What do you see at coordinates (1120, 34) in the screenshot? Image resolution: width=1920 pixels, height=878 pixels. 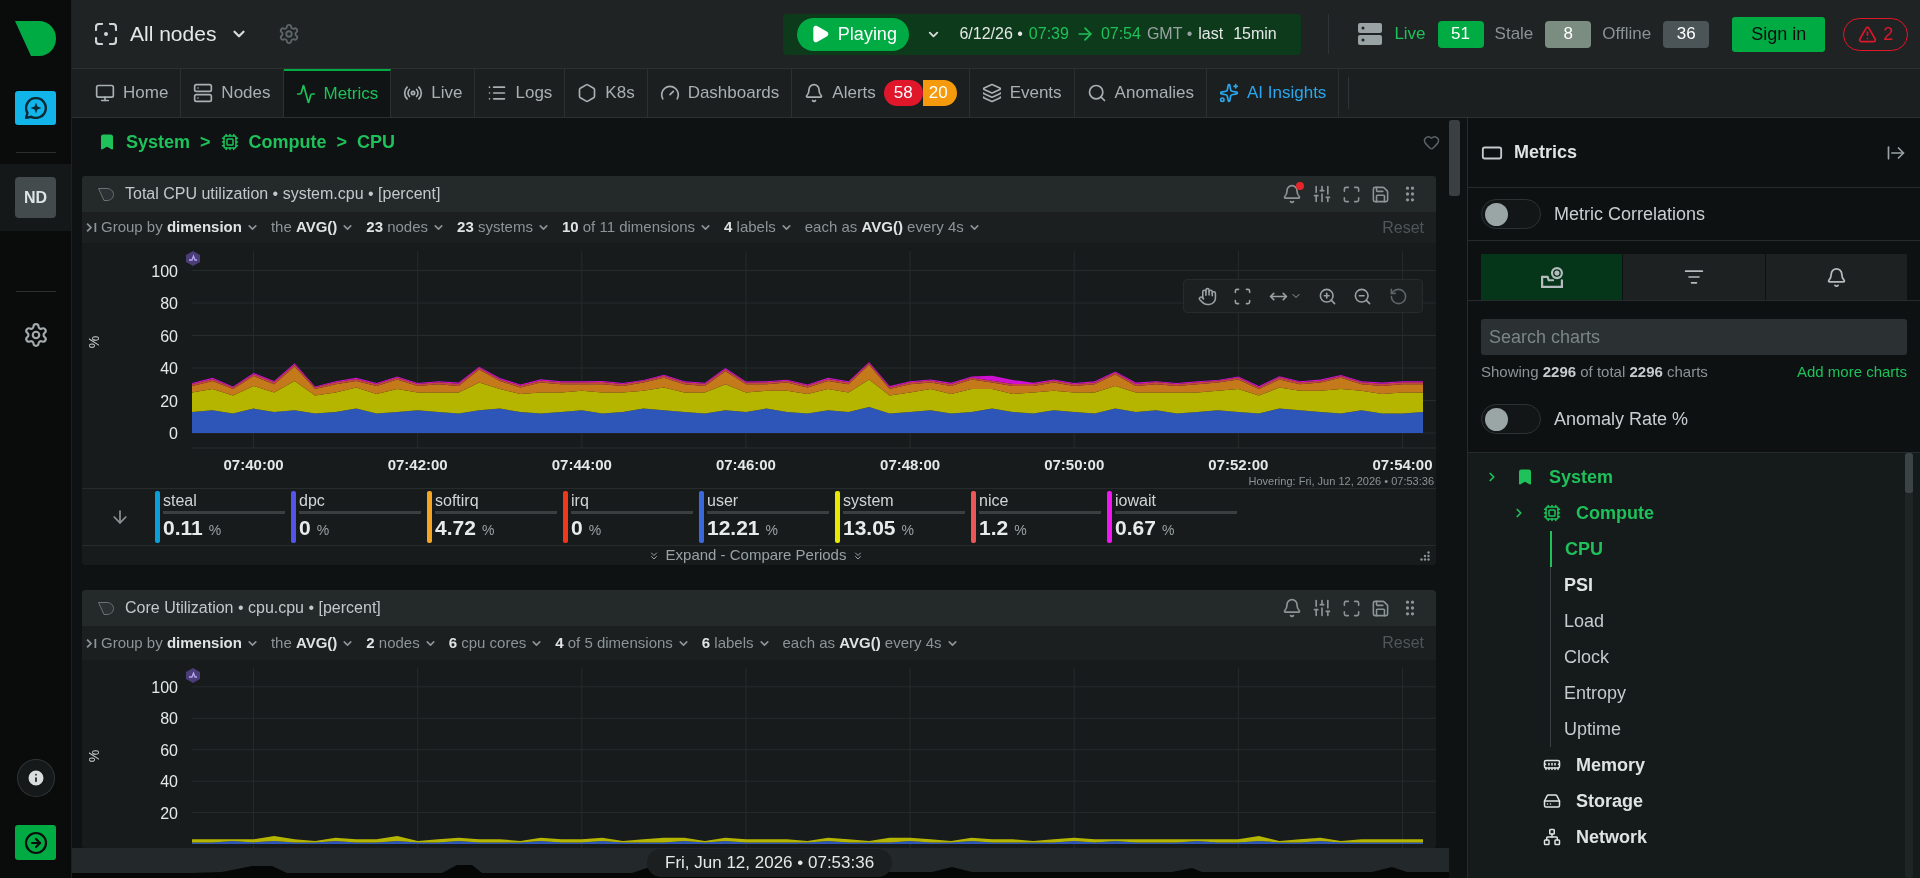 I see `end-time: 07:54` at bounding box center [1120, 34].